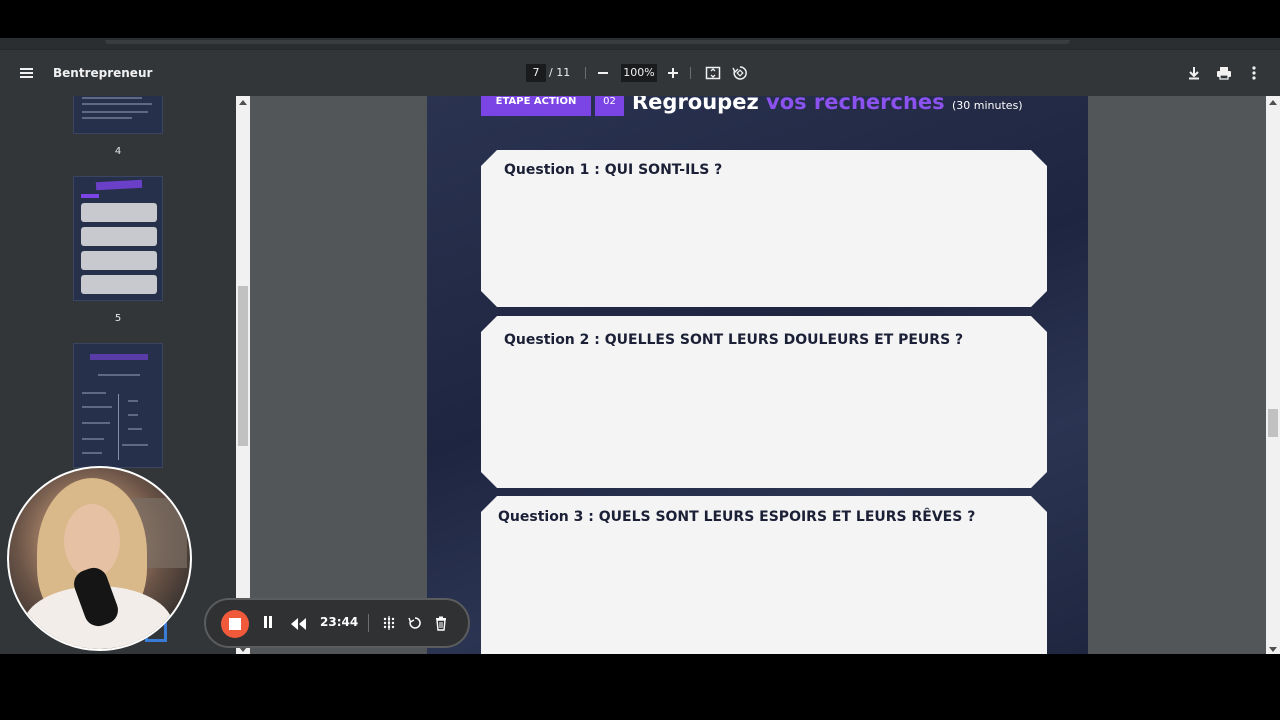  I want to click on sidebar-scrollbar, so click(243, 375).